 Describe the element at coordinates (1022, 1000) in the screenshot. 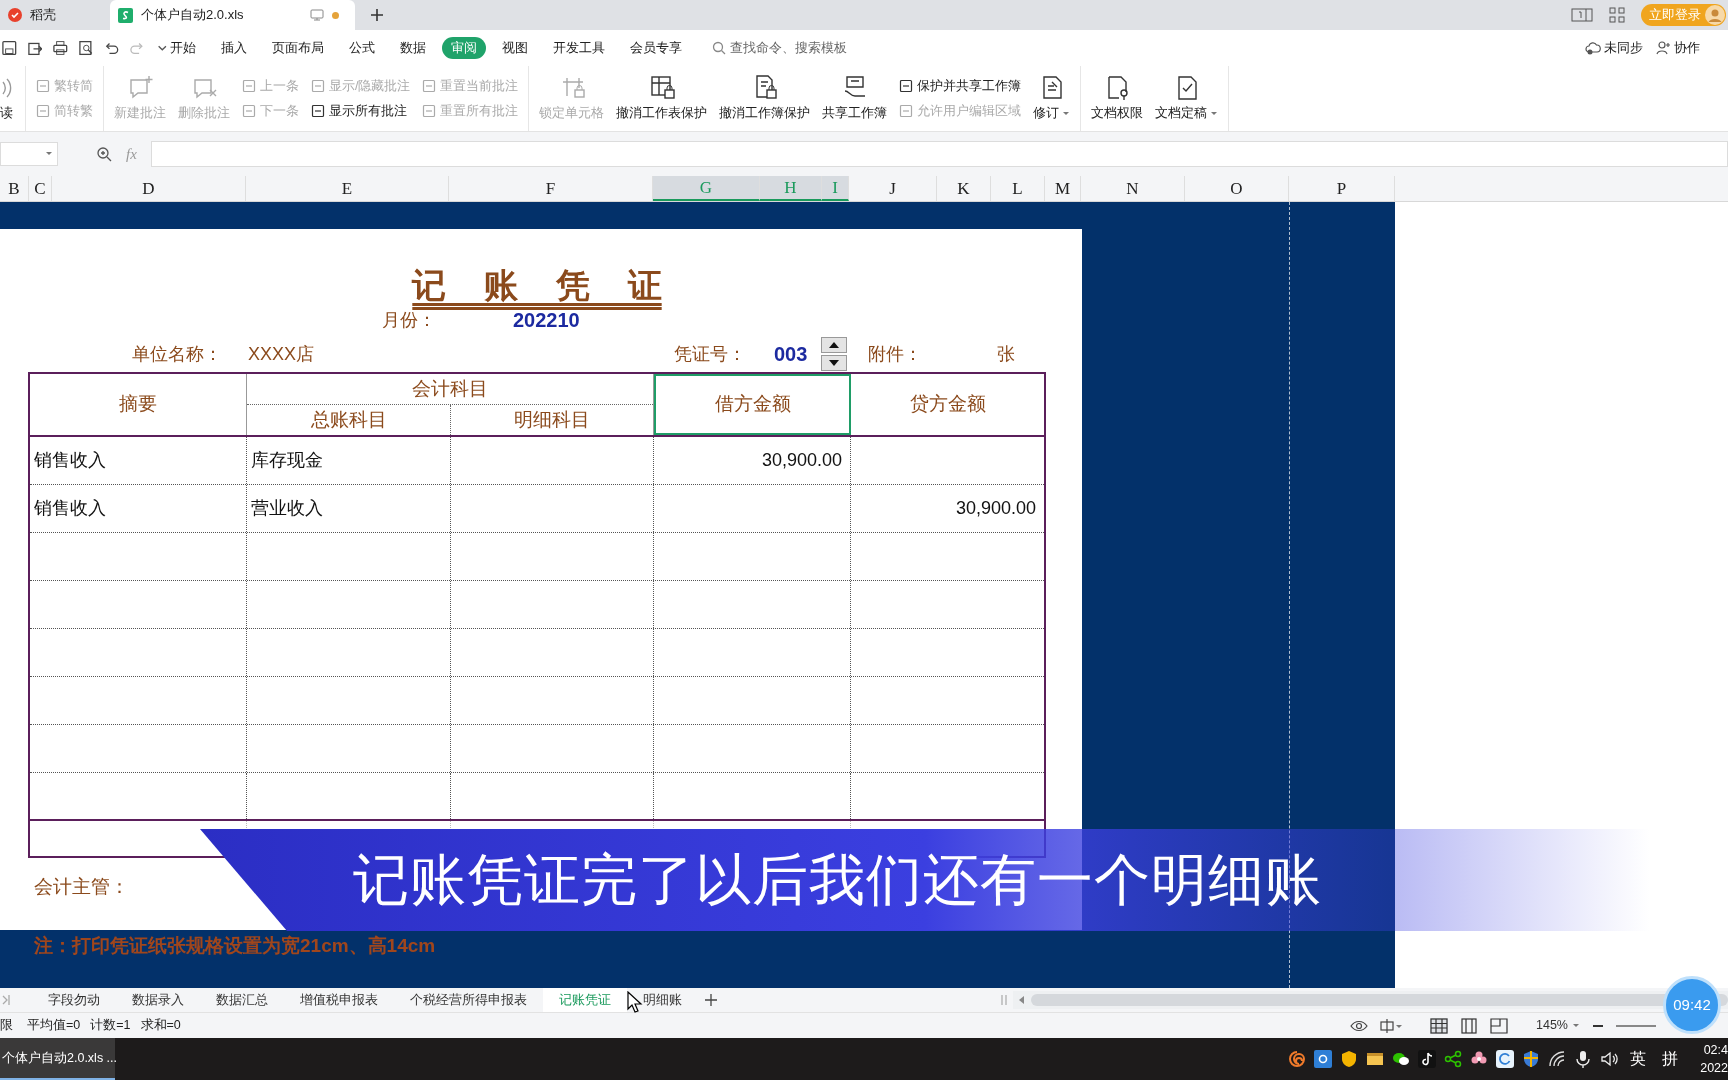

I see `scroll-left-icon` at that location.